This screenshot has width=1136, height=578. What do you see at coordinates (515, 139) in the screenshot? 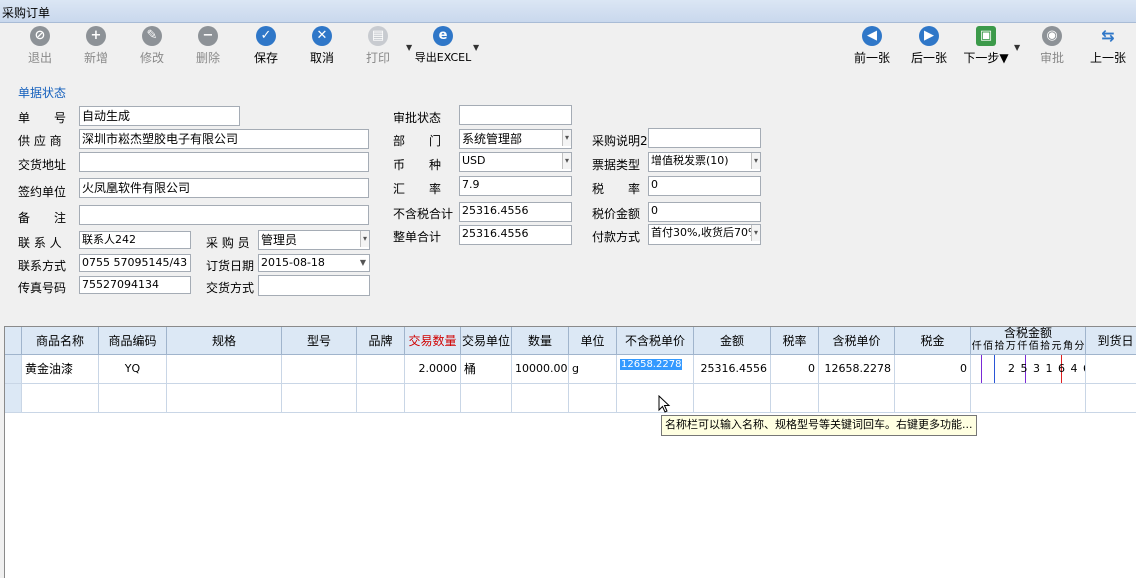
I see `dept-select: 系统管理部 ▾` at bounding box center [515, 139].